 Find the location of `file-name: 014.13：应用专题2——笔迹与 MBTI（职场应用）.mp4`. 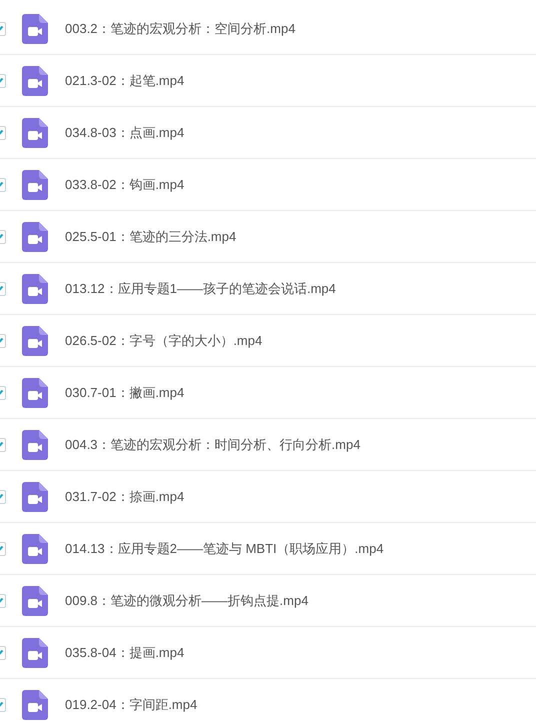

file-name: 014.13：应用专题2——笔迹与 MBTI（职场应用）.mp4 is located at coordinates (224, 548).